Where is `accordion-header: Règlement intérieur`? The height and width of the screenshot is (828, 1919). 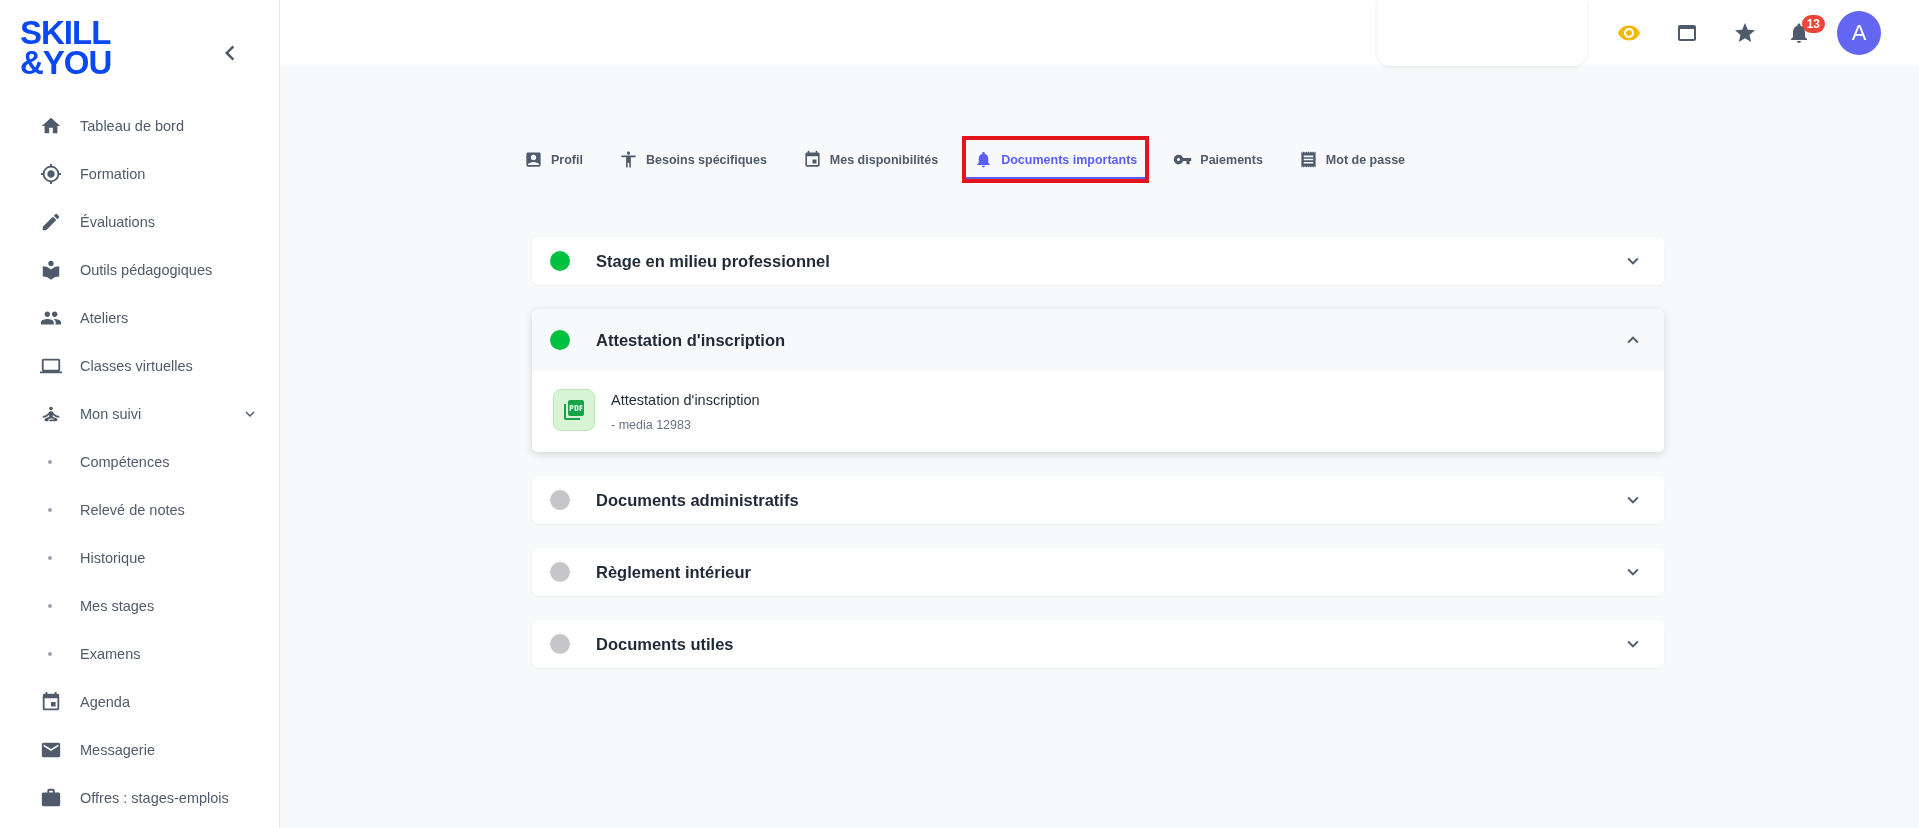 accordion-header: Règlement intérieur is located at coordinates (1098, 572).